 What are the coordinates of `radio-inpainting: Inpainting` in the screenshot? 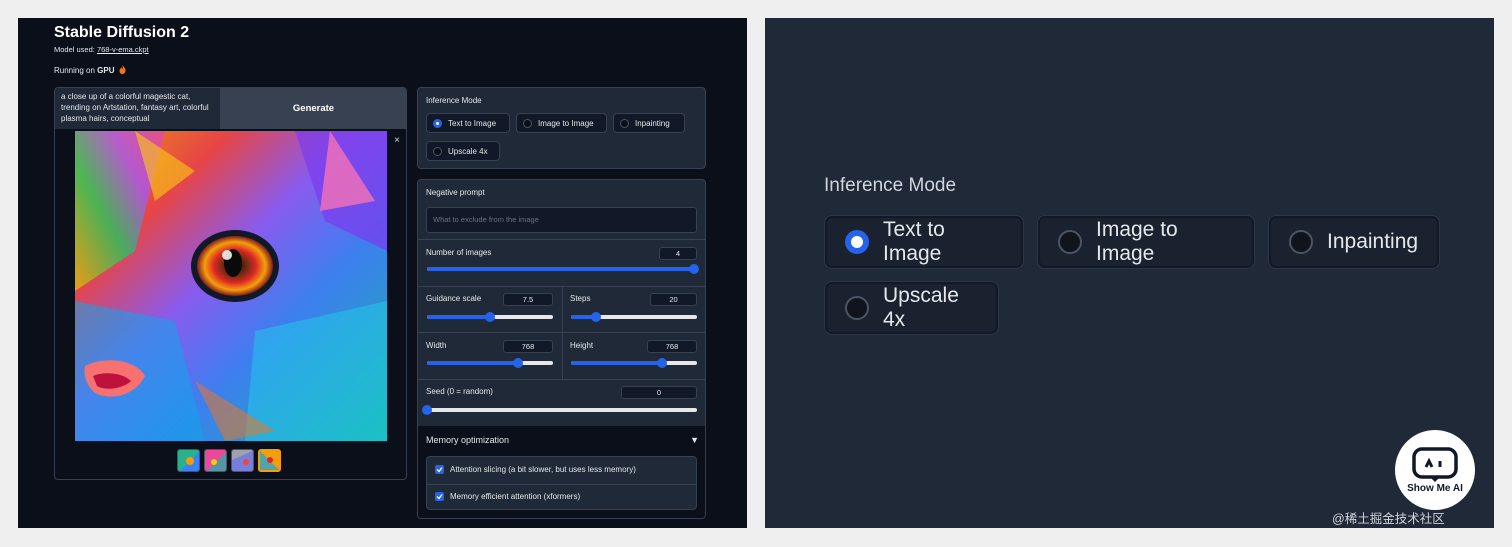 It's located at (649, 123).